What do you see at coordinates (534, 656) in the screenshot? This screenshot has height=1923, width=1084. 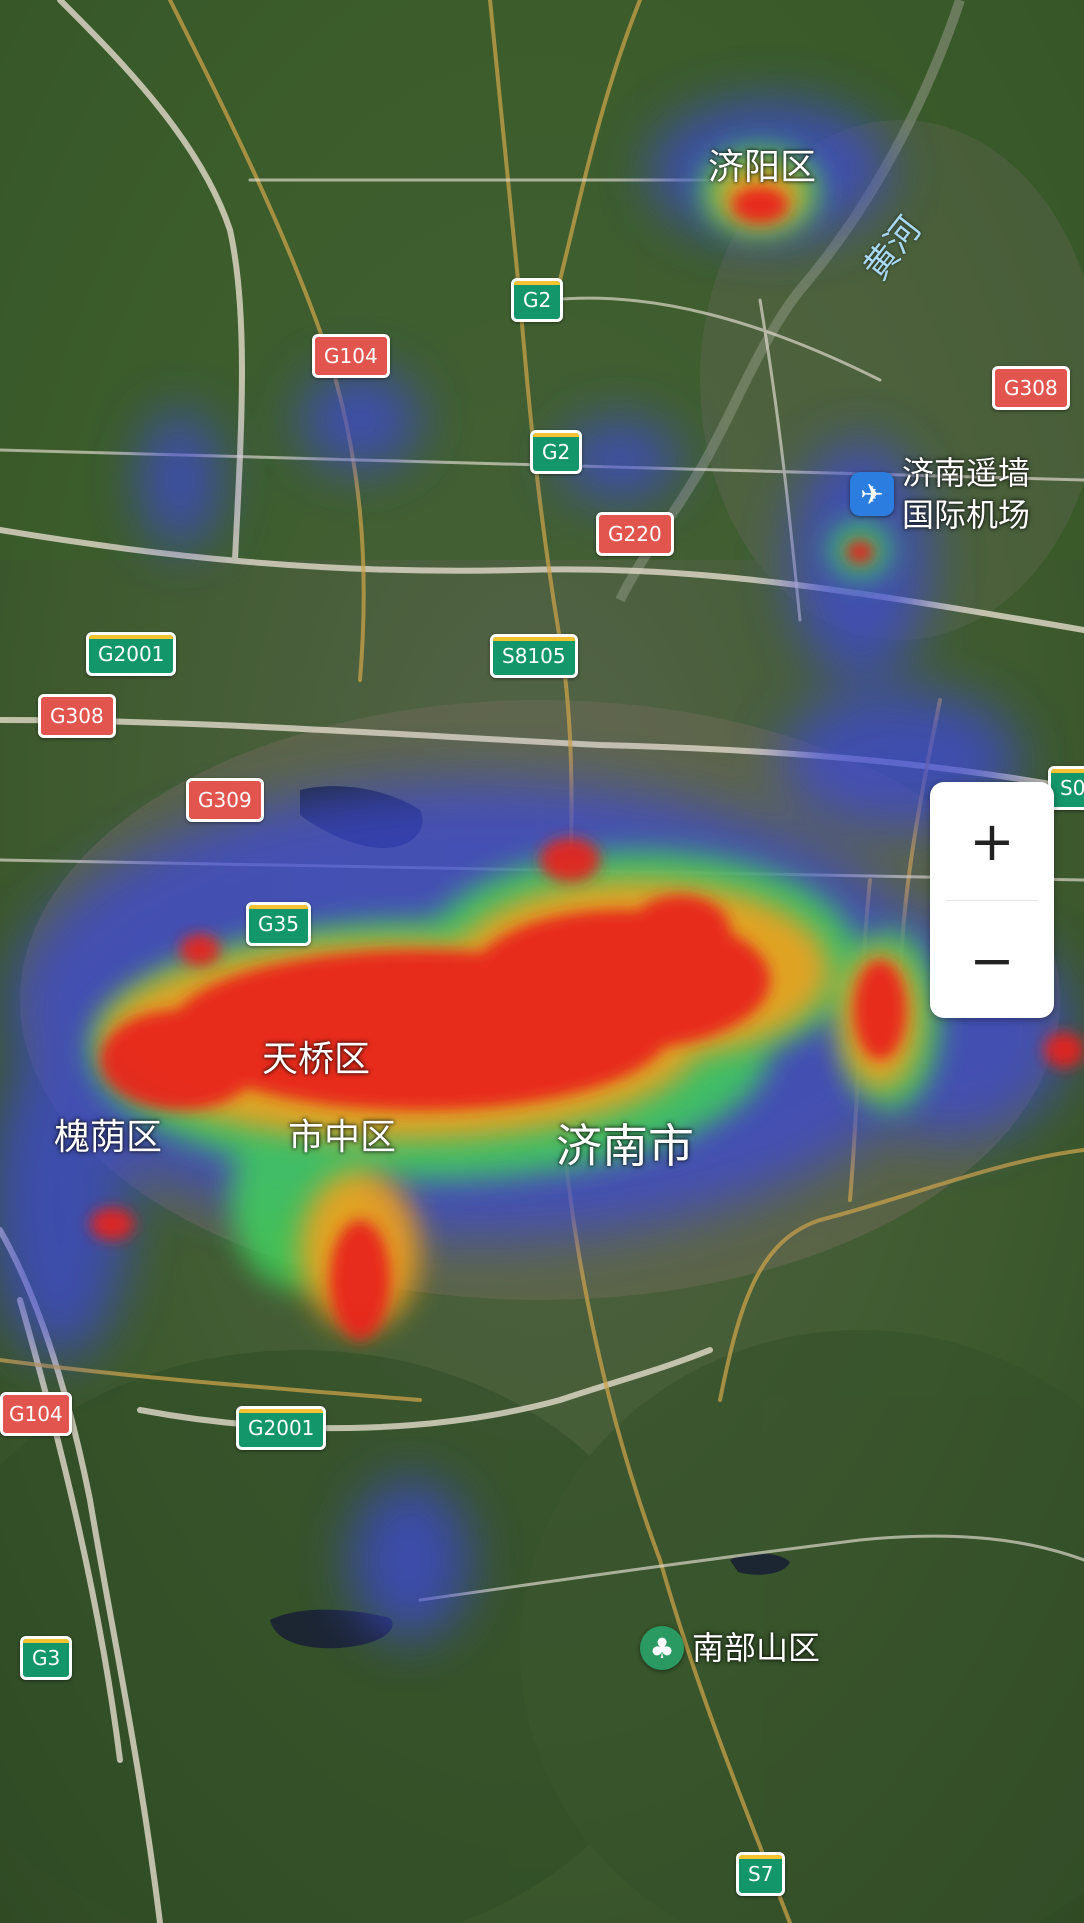 I see `road-shield-s8105: S8105` at bounding box center [534, 656].